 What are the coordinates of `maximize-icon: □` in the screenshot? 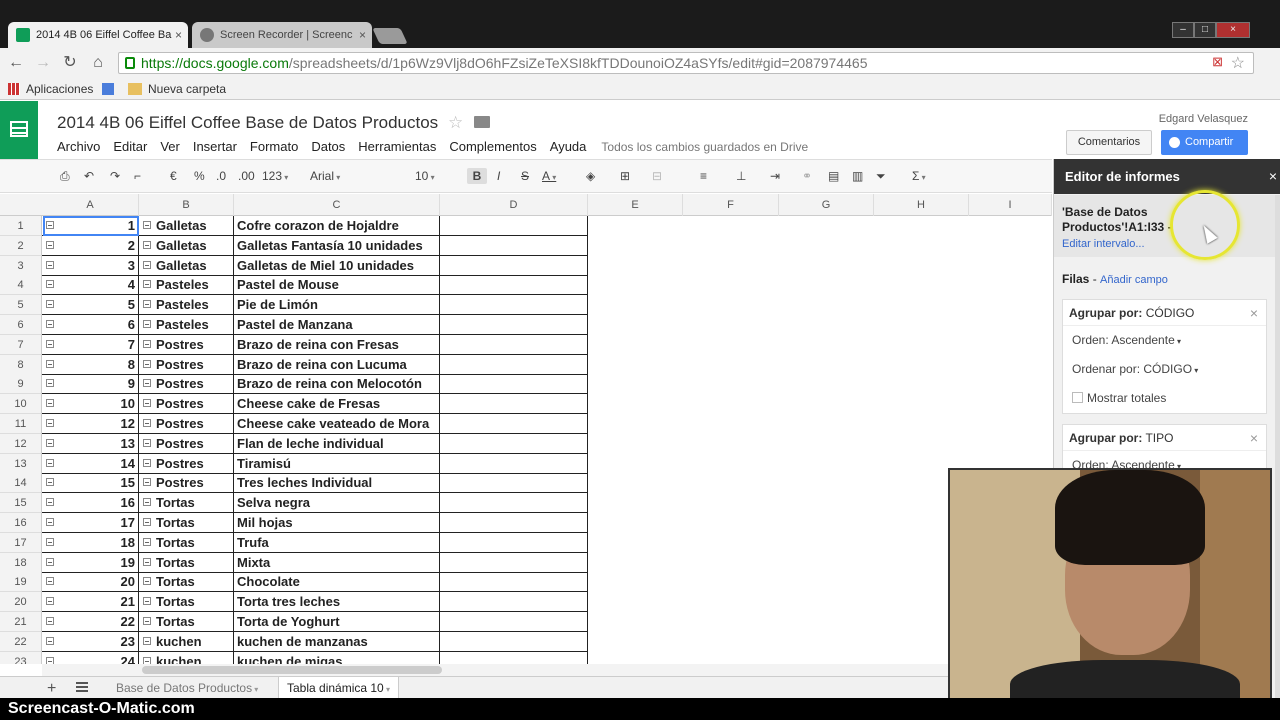 It's located at (1205, 30).